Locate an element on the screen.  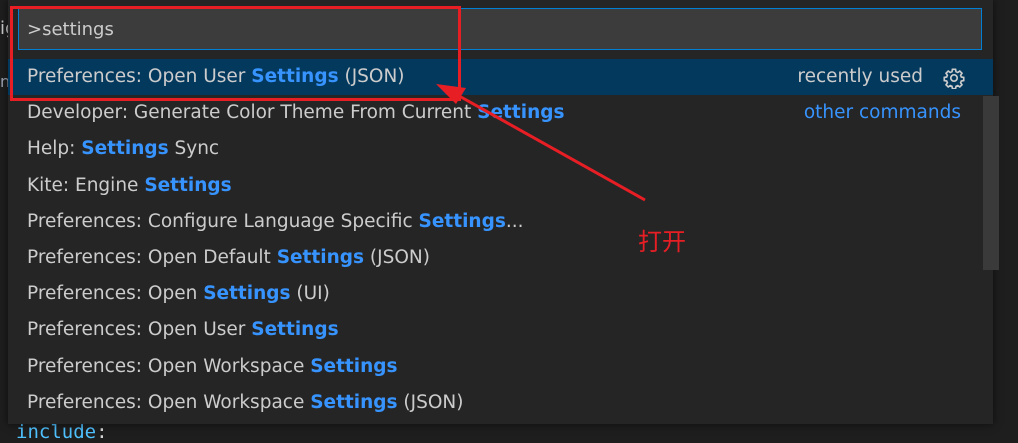
command-label-suffix: (UI) is located at coordinates (310, 294).